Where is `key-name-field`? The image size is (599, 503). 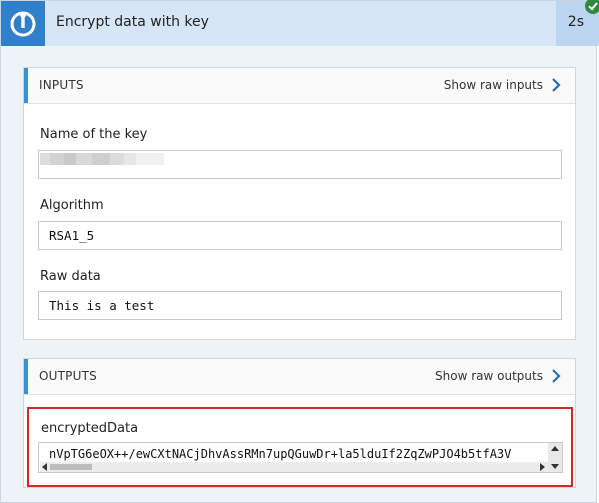
key-name-field is located at coordinates (300, 164).